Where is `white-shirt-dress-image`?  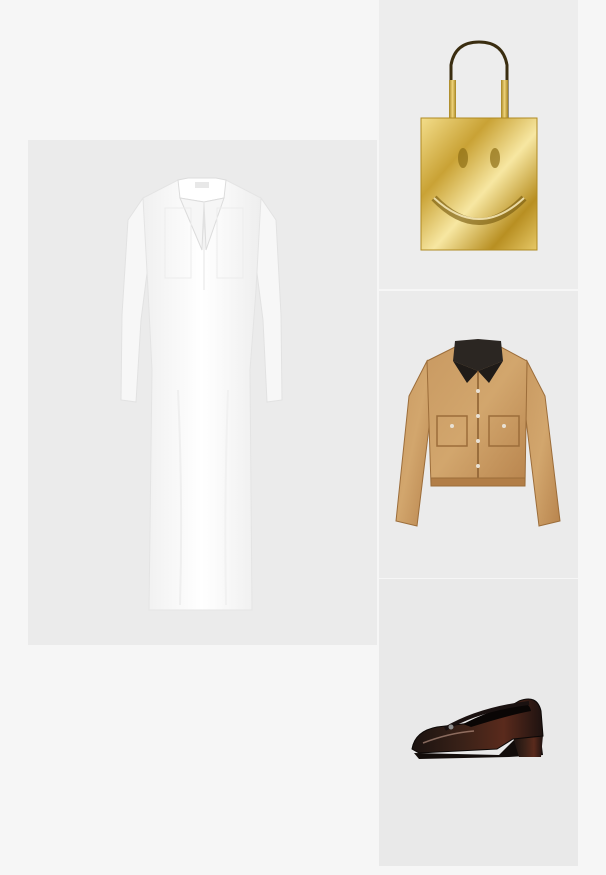
white-shirt-dress-image is located at coordinates (201, 394).